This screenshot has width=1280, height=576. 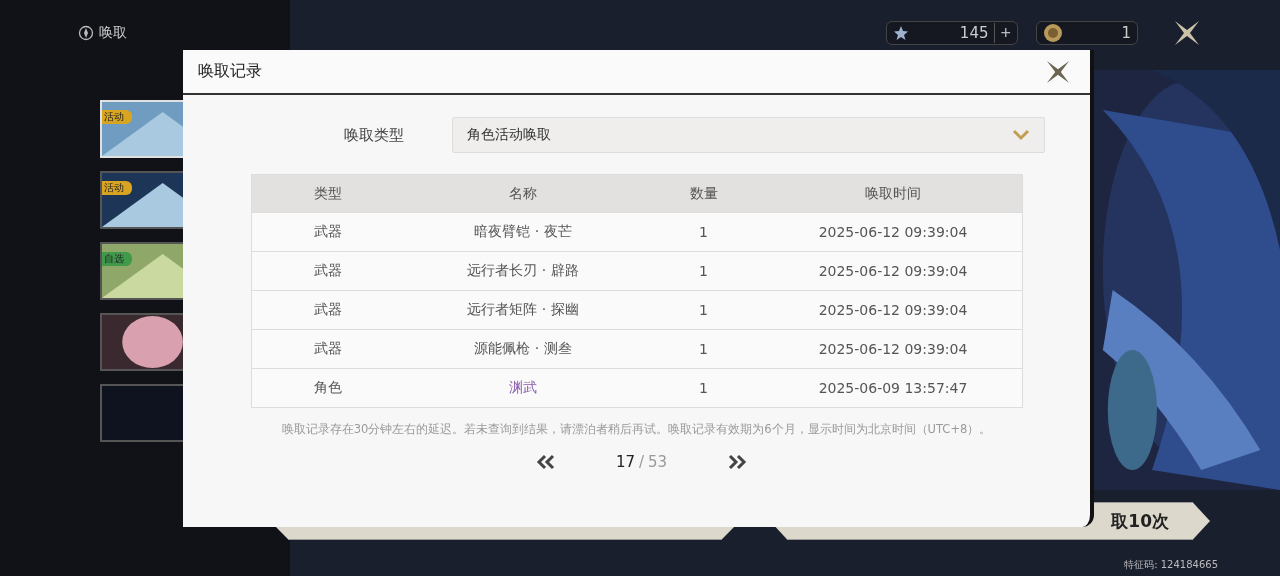 What do you see at coordinates (545, 462) in the screenshot?
I see `first-page-icon` at bounding box center [545, 462].